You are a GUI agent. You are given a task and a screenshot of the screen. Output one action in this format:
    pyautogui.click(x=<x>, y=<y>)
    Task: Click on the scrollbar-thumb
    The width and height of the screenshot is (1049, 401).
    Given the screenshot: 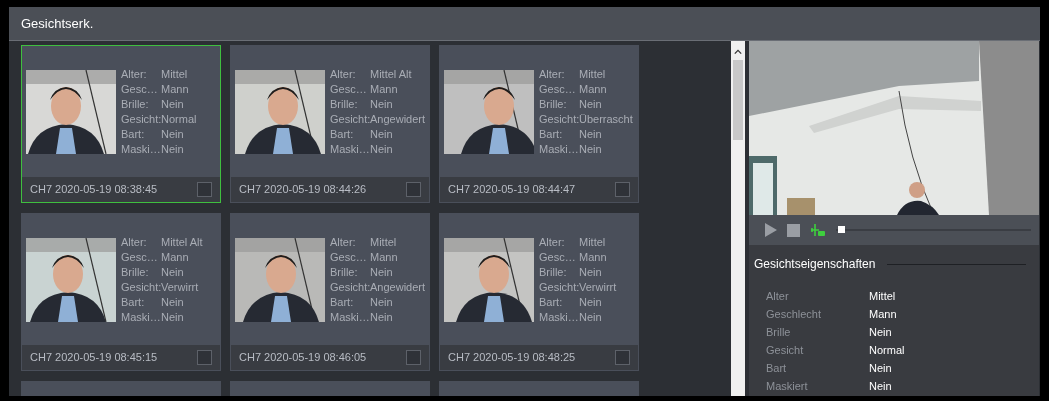 What is the action you would take?
    pyautogui.click(x=738, y=100)
    